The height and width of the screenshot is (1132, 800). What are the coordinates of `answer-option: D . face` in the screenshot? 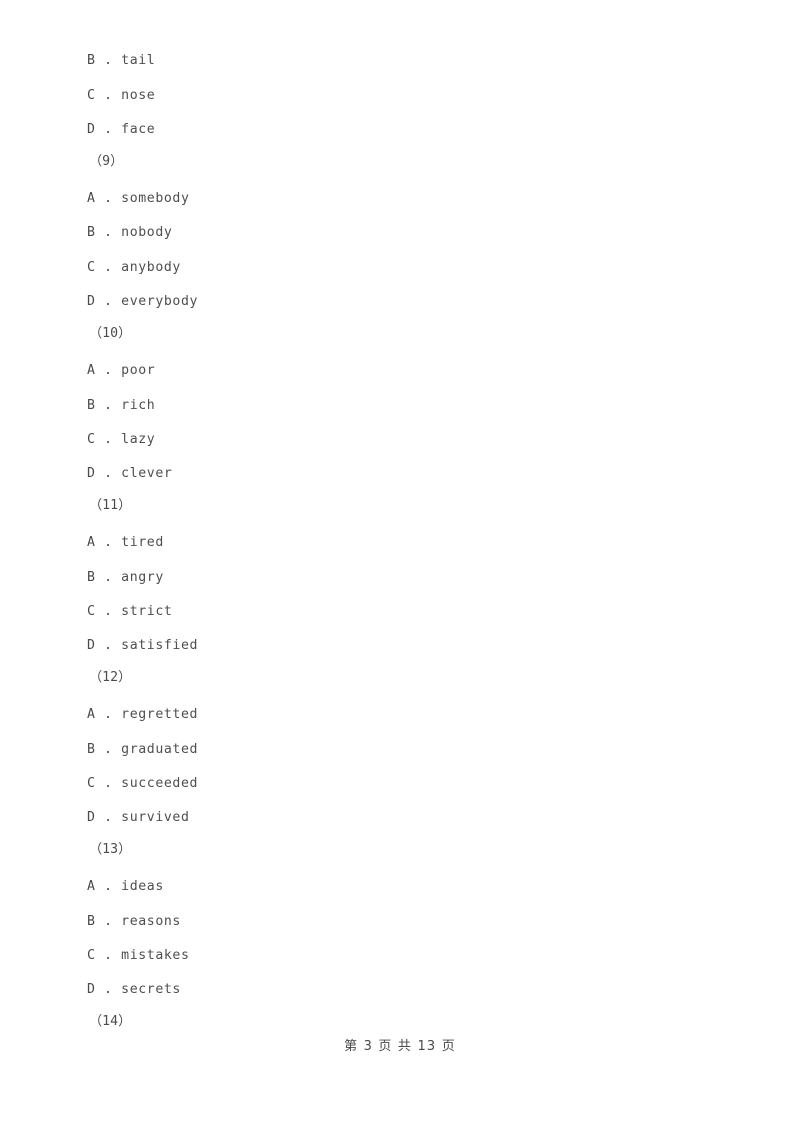 It's located at (121, 130).